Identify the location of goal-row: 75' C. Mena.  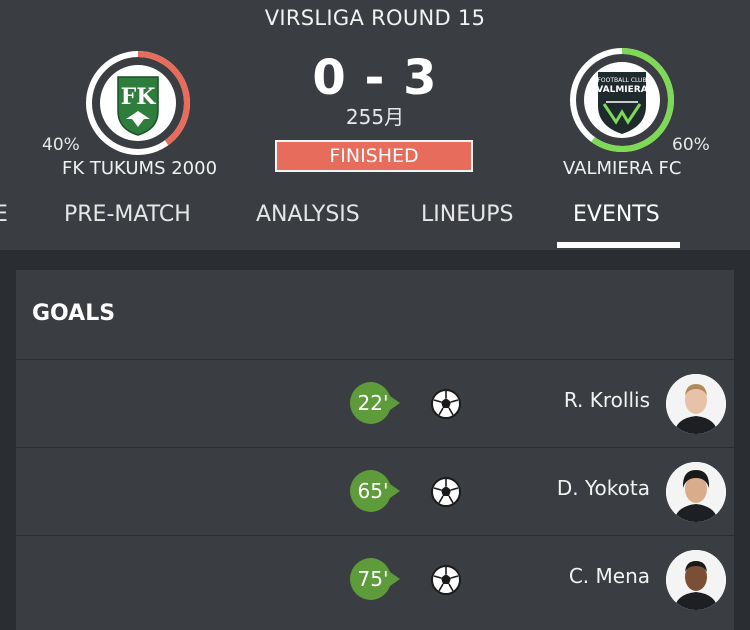
(375, 579).